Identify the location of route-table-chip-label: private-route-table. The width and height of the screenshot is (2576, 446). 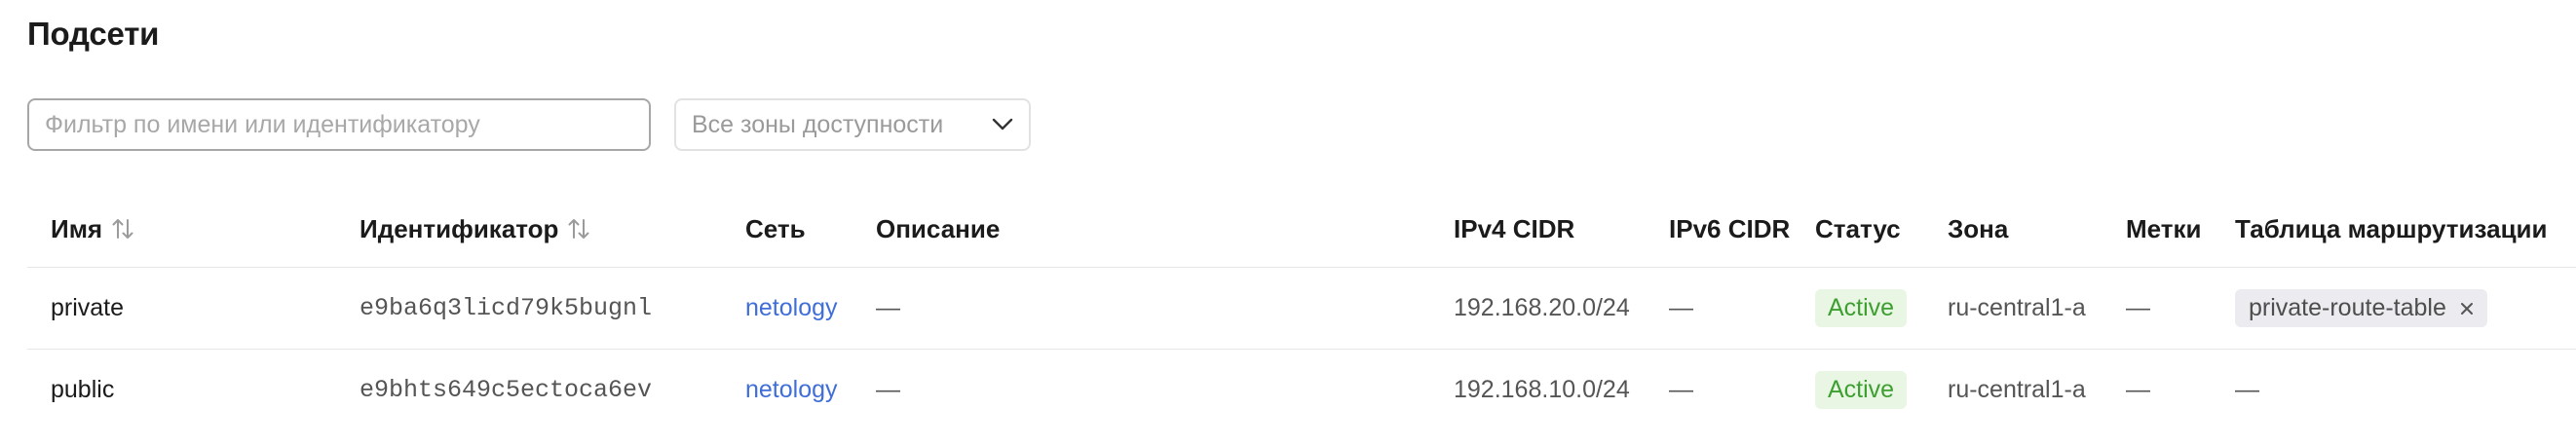
(2347, 307).